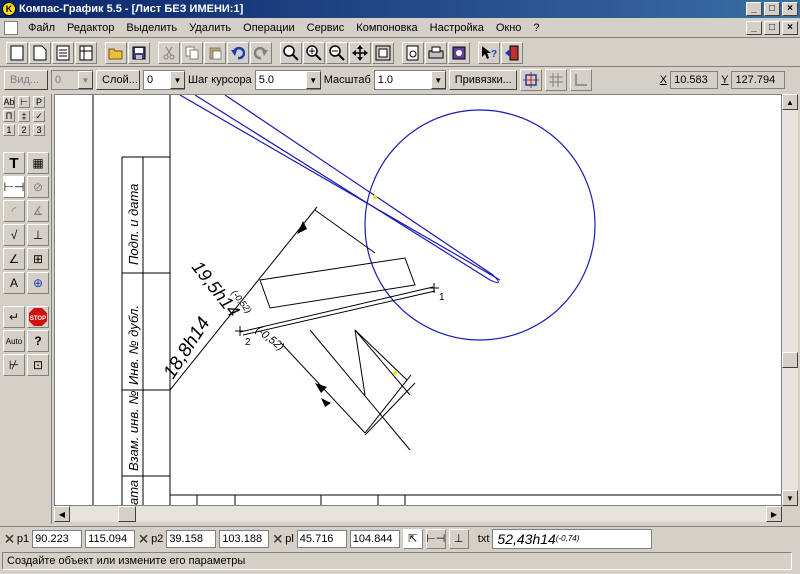 The height and width of the screenshot is (574, 800). What do you see at coordinates (38, 211) in the screenshot?
I see `angular-dimension-button: ∡` at bounding box center [38, 211].